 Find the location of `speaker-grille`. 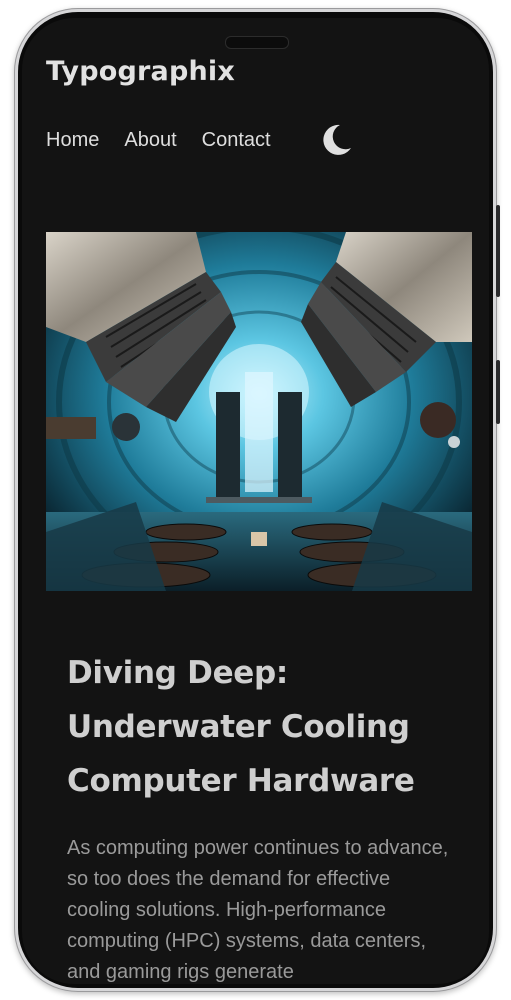

speaker-grille is located at coordinates (257, 42).